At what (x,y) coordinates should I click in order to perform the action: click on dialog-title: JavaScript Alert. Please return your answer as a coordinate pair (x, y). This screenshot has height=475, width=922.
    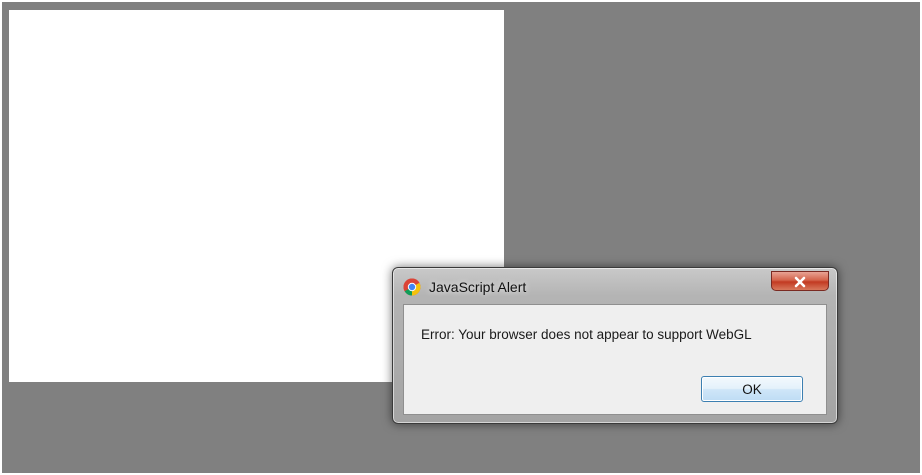
    Looking at the image, I should click on (478, 287).